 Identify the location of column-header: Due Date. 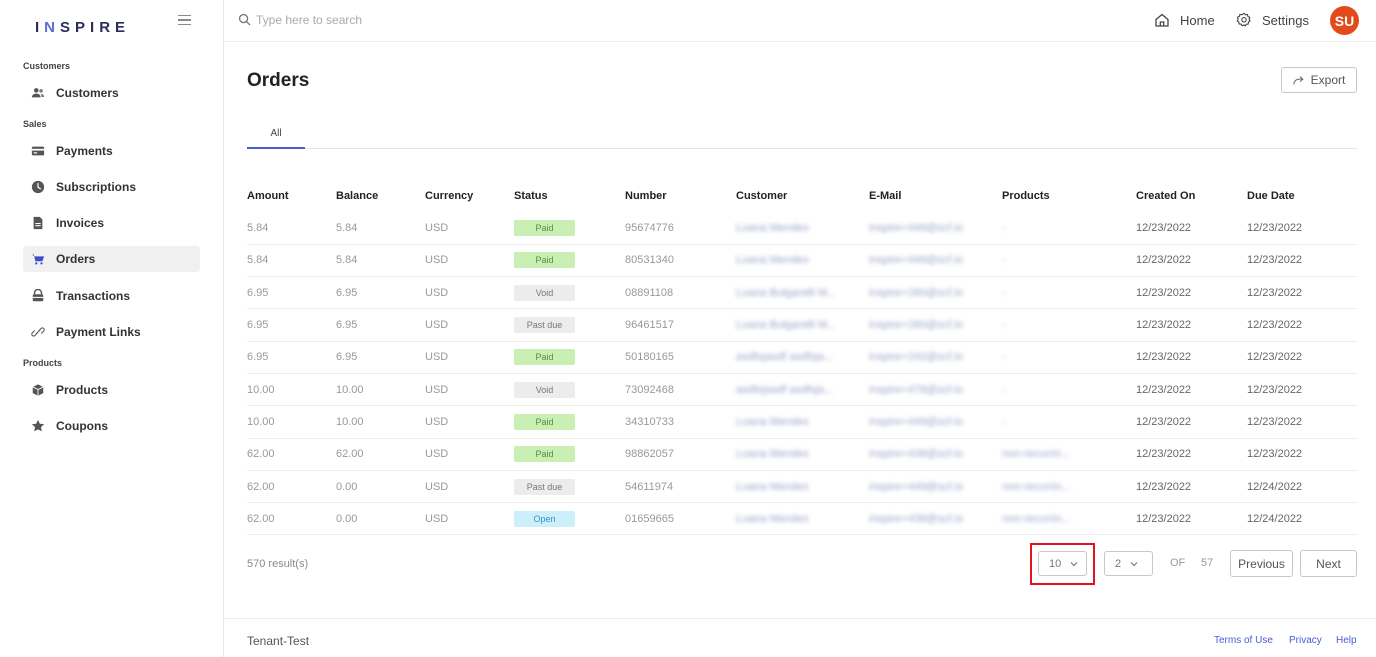
(1302, 196).